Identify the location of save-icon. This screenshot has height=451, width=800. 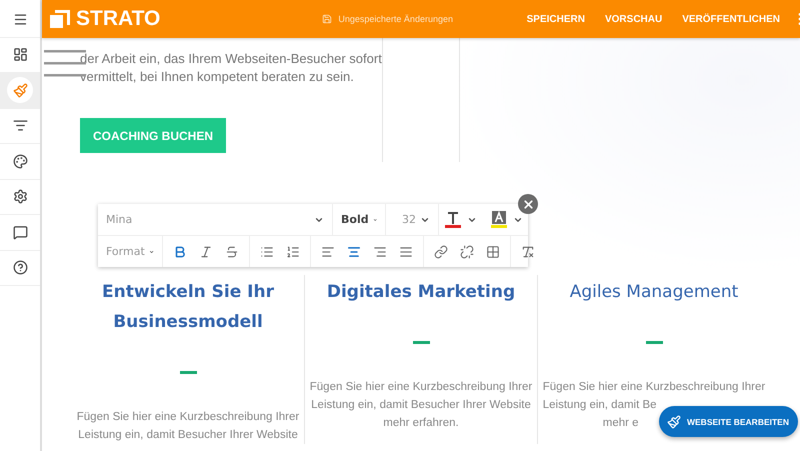
(327, 19).